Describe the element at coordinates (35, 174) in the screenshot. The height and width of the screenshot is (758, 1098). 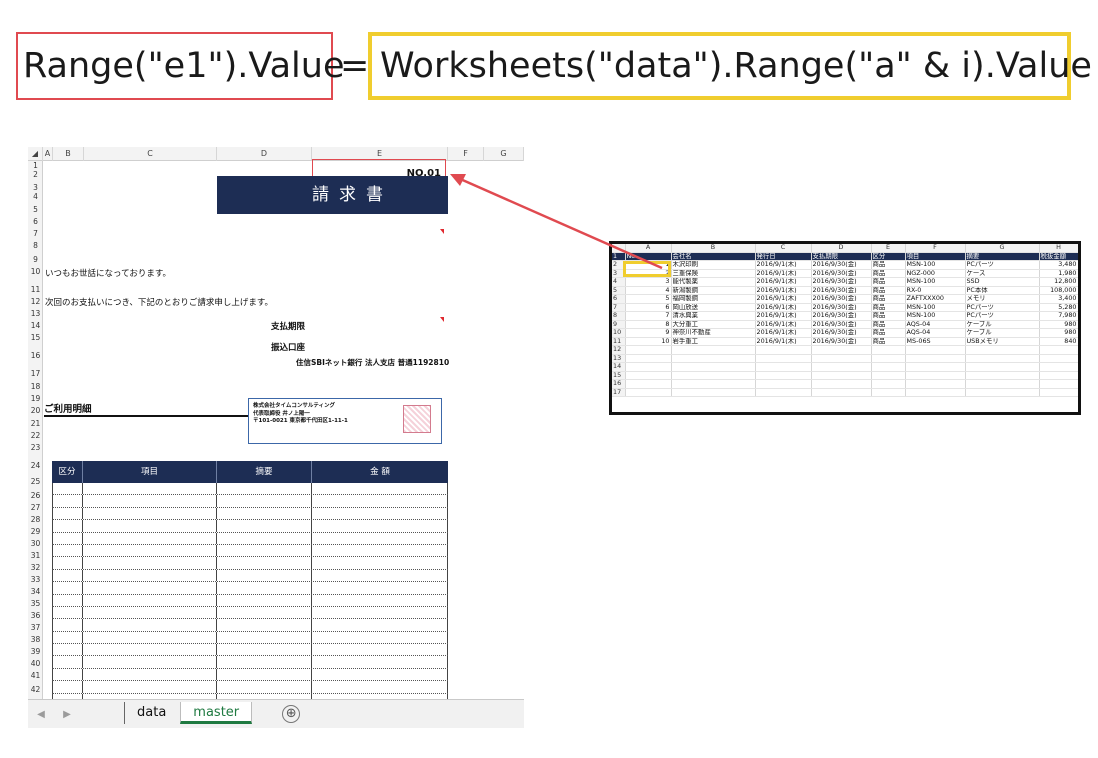
I see `row-header-2: 2` at that location.